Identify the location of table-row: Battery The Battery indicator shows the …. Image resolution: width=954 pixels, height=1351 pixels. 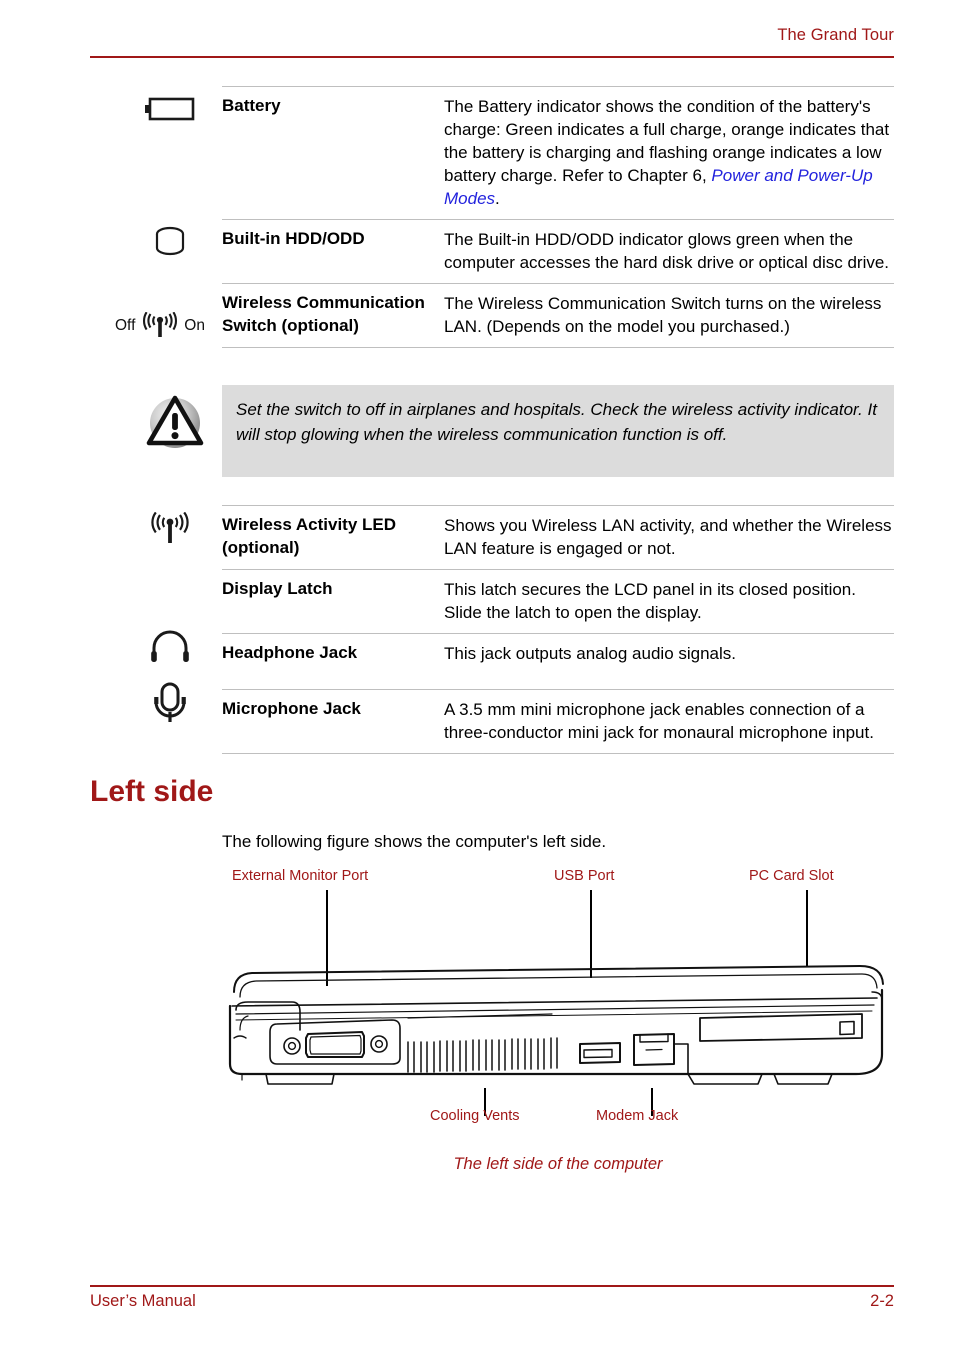
(558, 152).